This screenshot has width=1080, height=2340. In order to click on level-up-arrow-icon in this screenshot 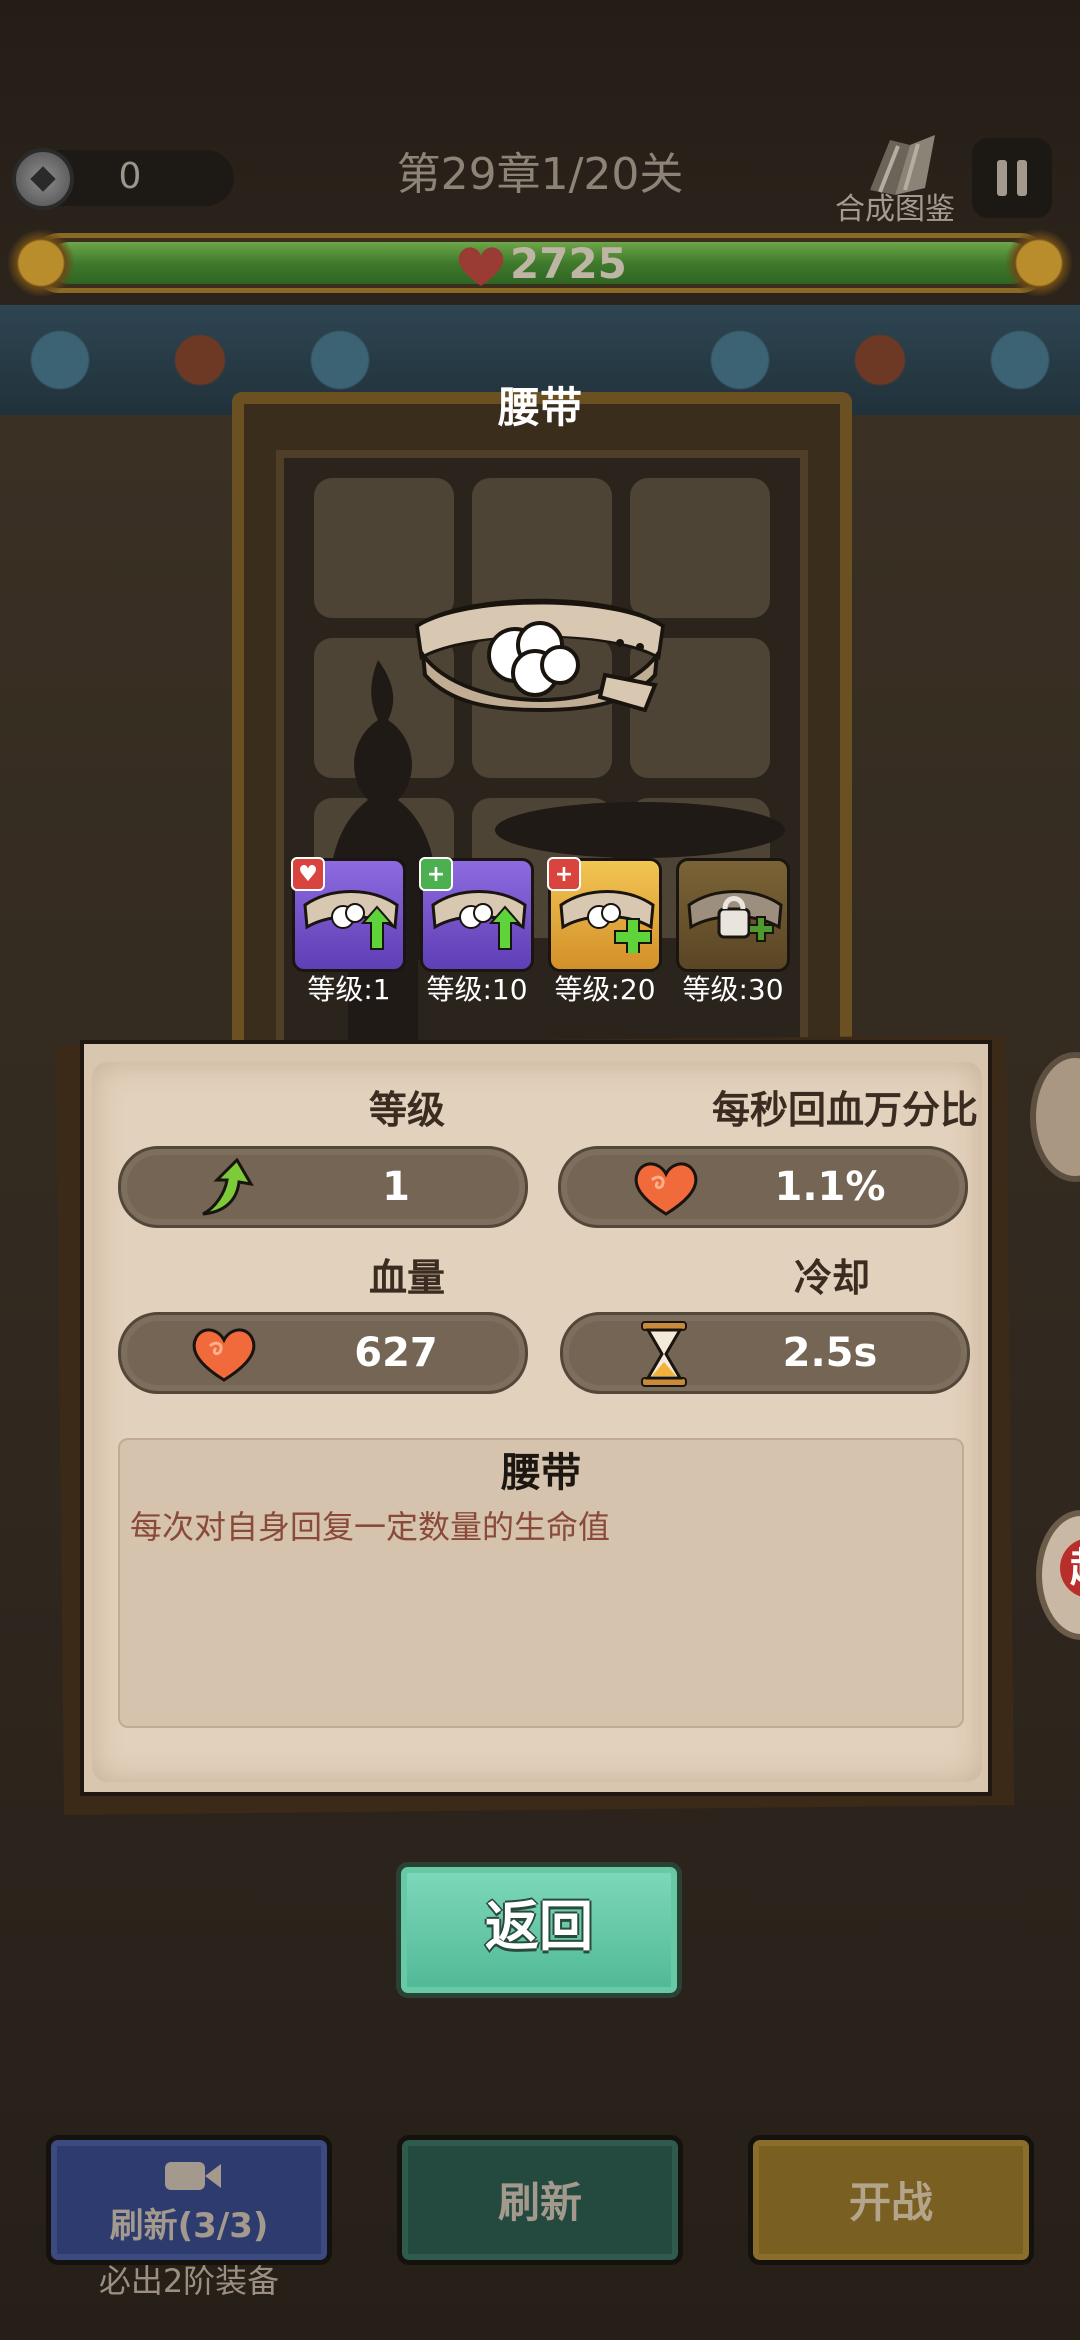, I will do `click(225, 1189)`.